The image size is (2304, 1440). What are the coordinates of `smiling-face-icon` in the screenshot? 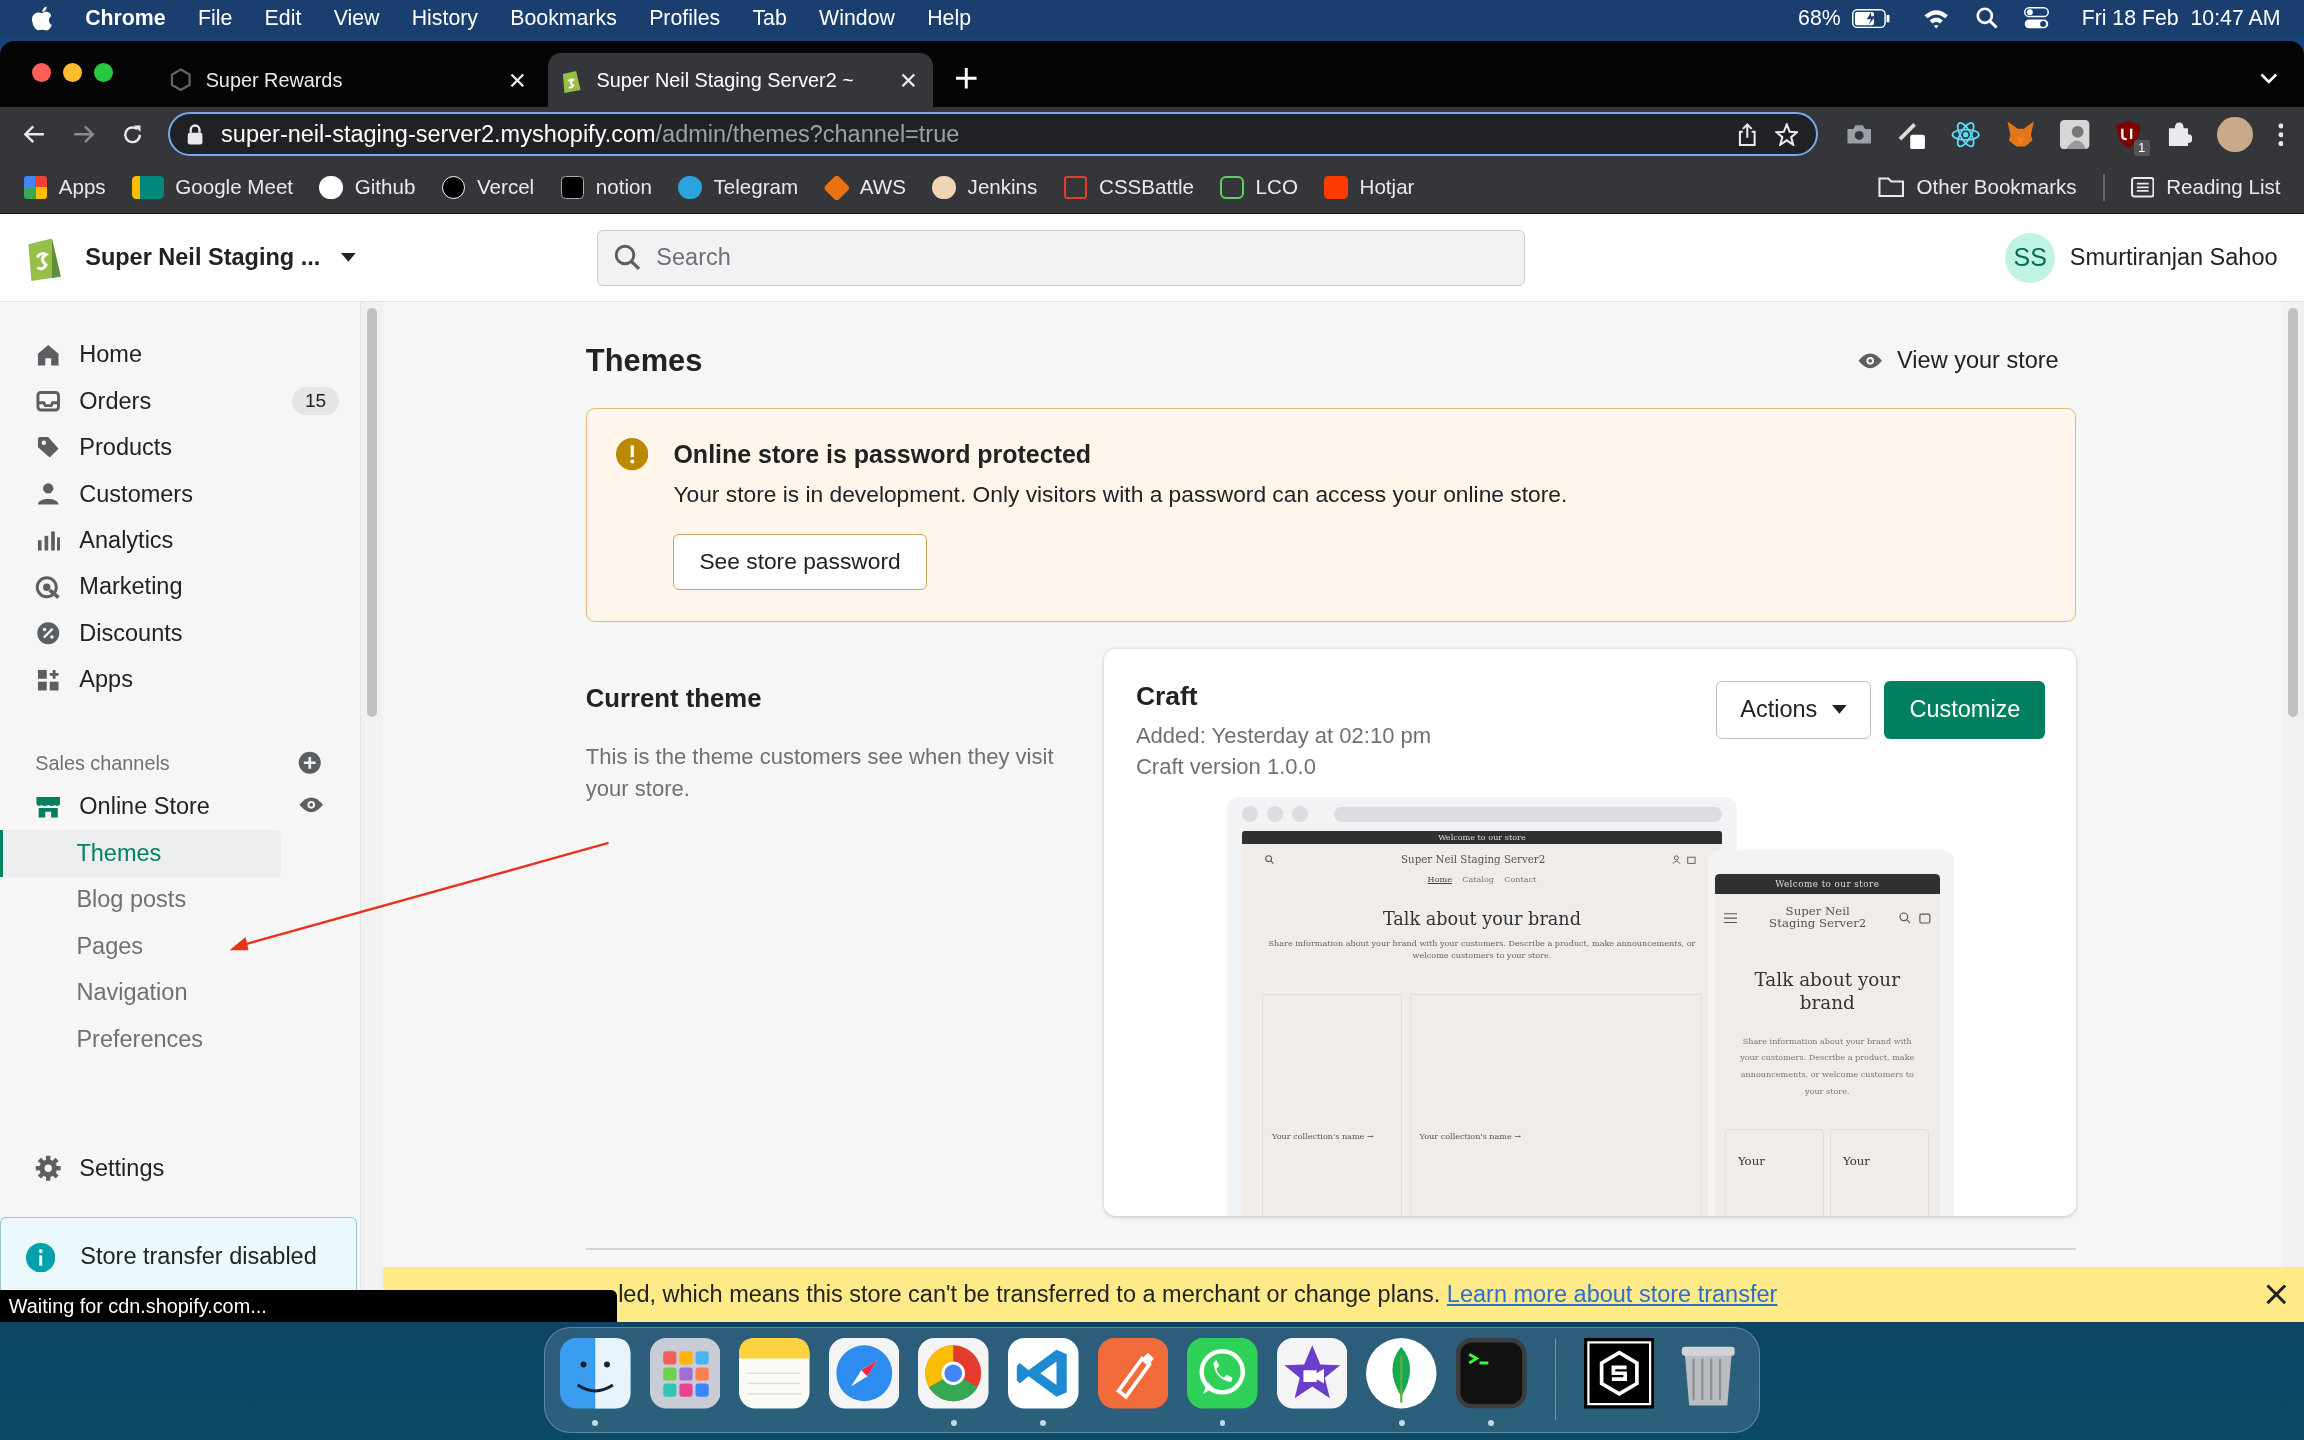 It's located at (595, 1373).